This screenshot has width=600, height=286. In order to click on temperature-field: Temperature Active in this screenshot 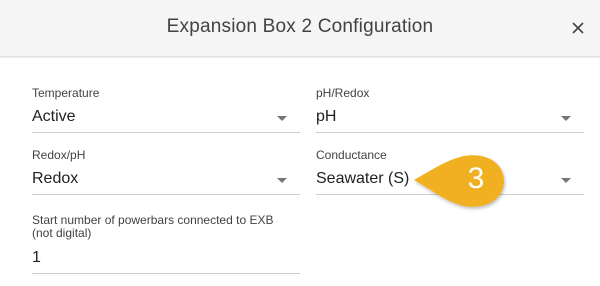, I will do `click(166, 111)`.